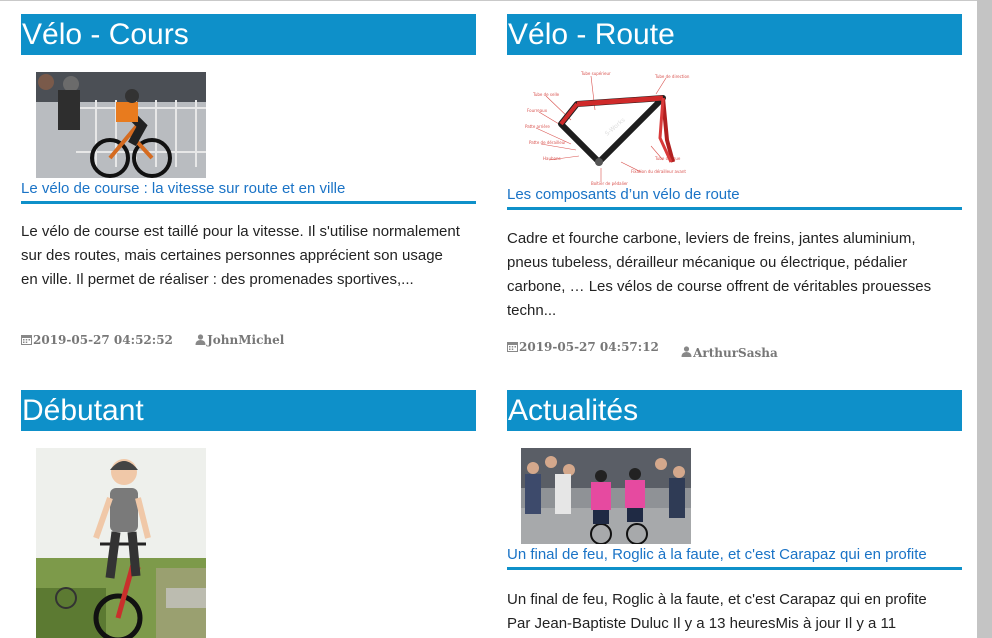 The image size is (992, 638). Describe the element at coordinates (734, 410) in the screenshot. I see `section-title: Actualités` at that location.